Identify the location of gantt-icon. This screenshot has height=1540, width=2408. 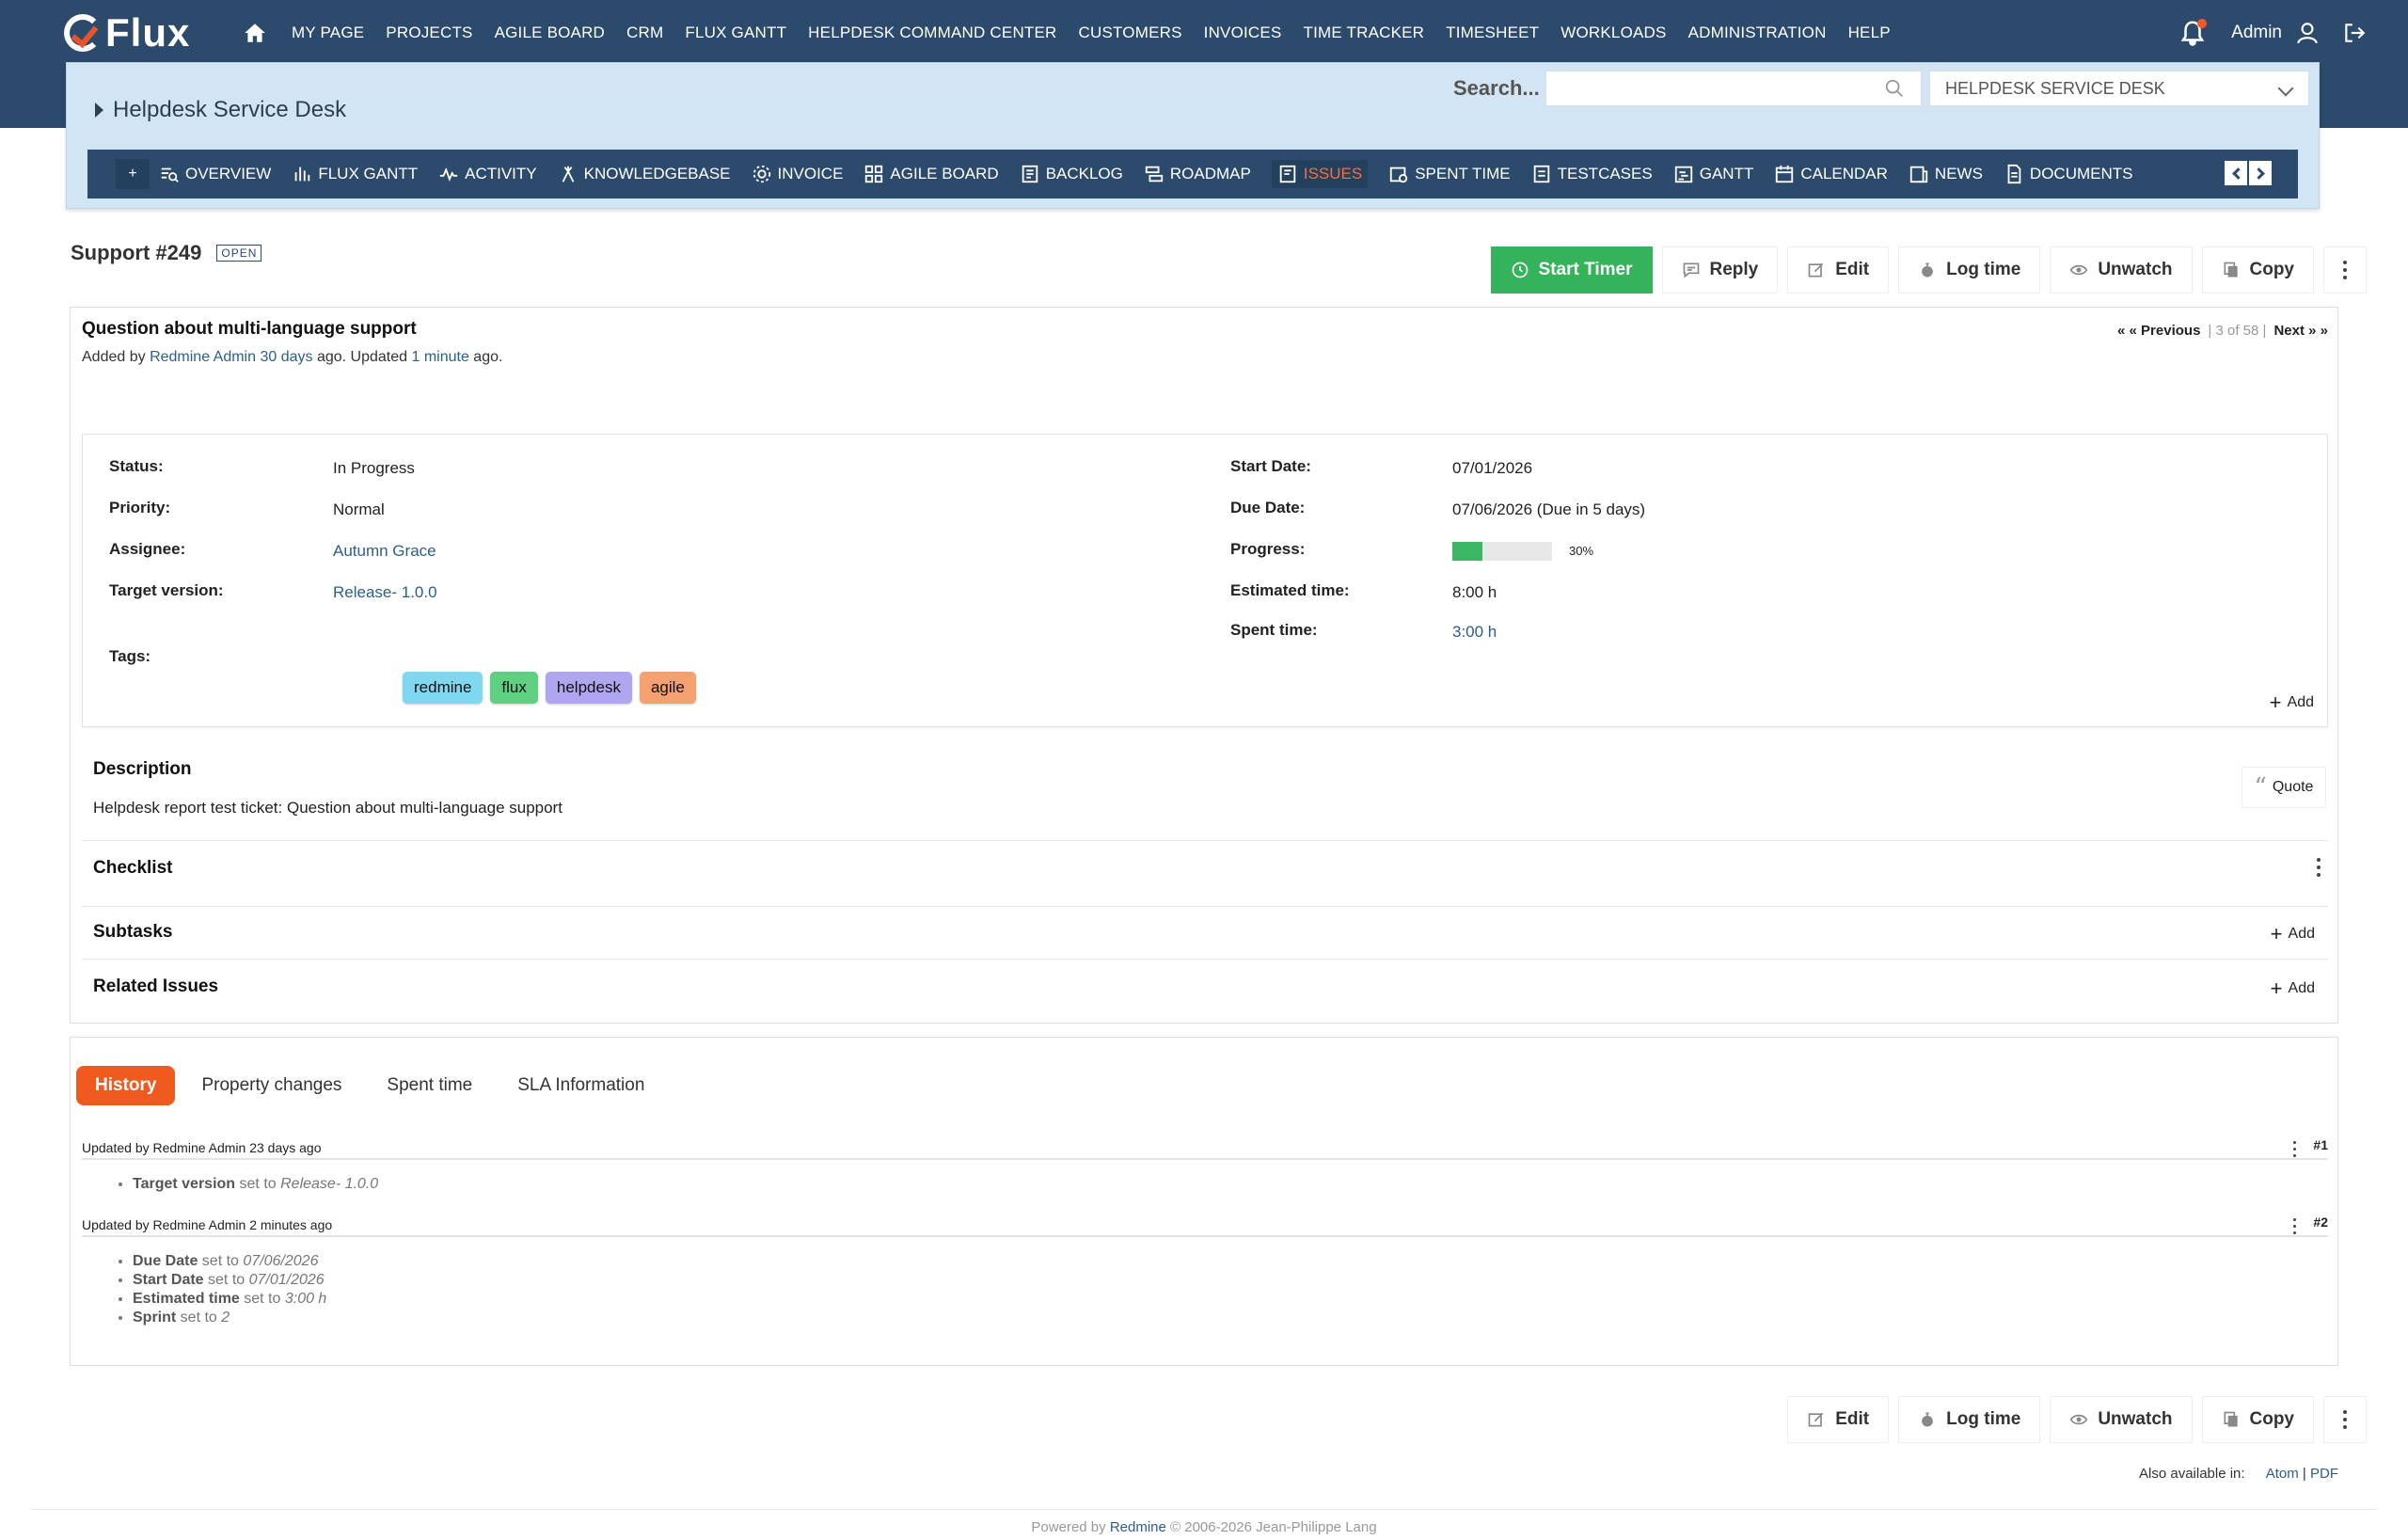
(1683, 174).